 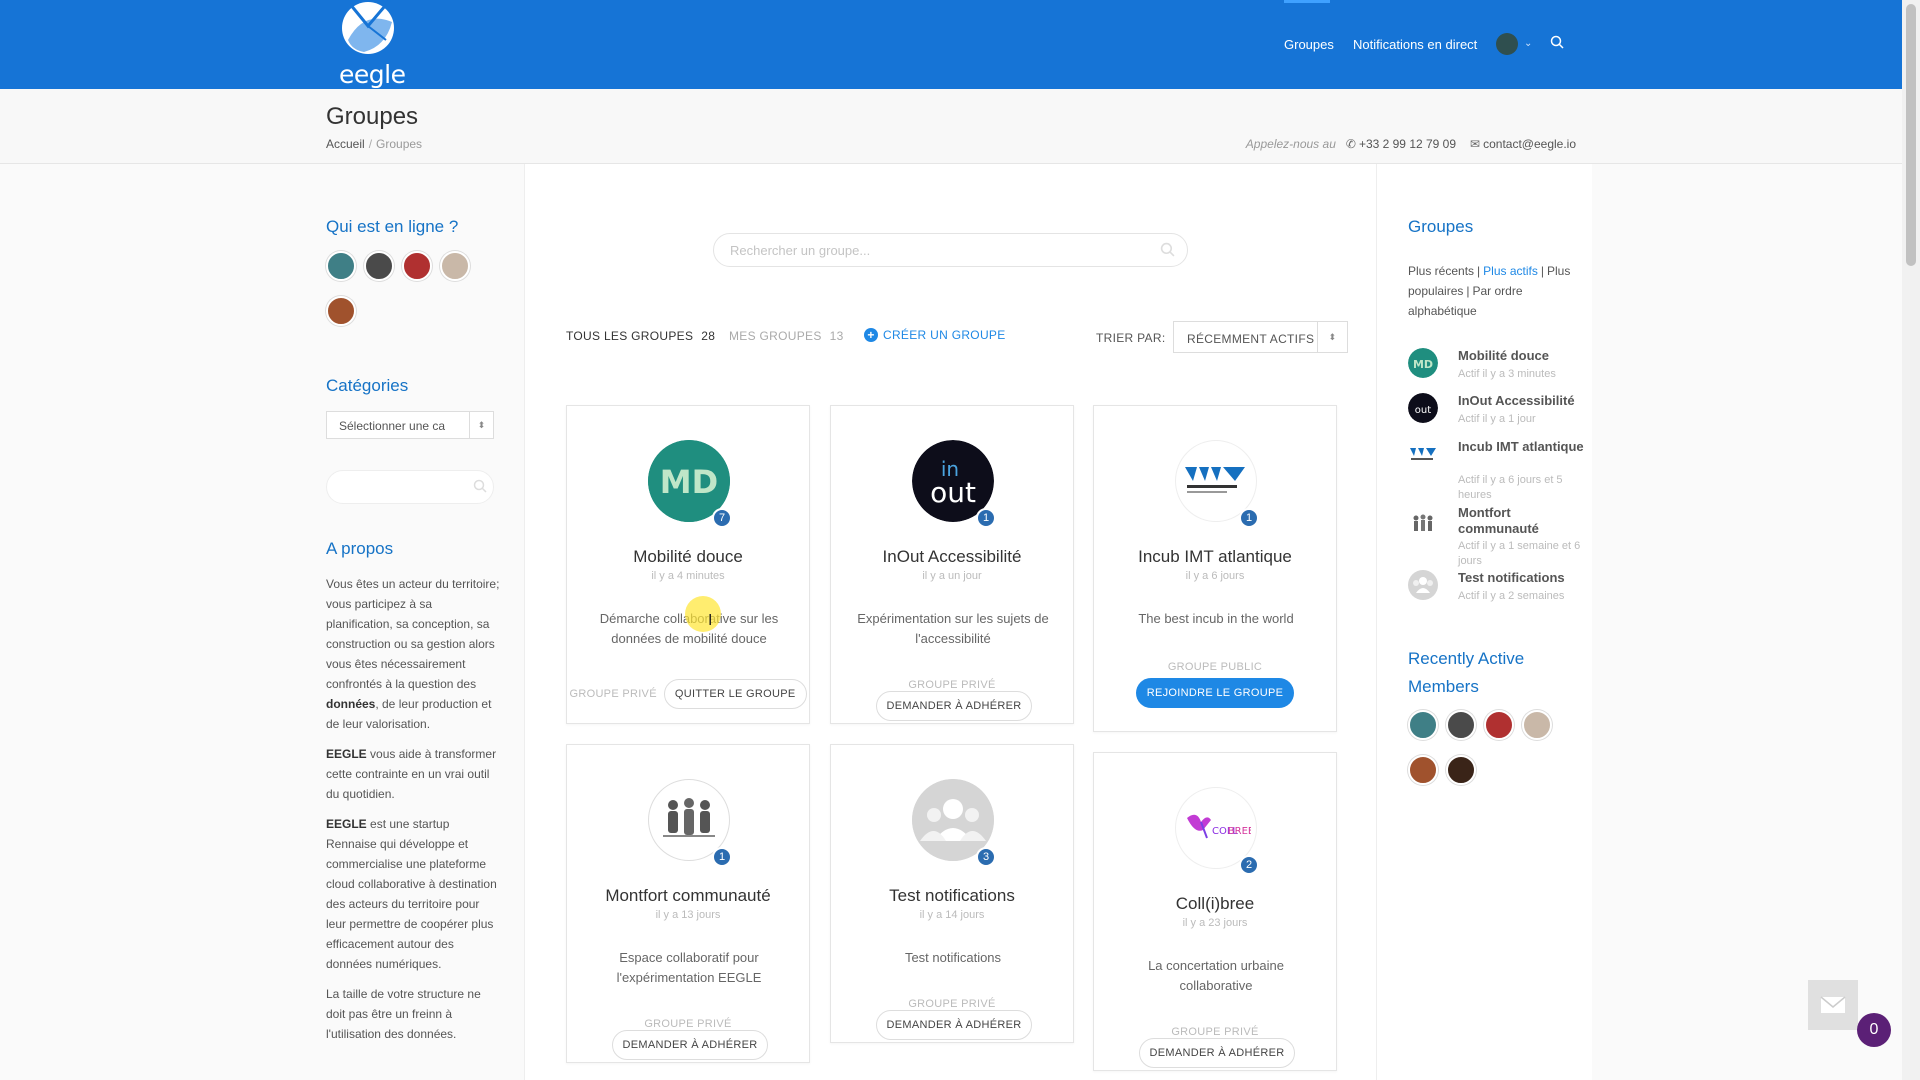 What do you see at coordinates (703, 614) in the screenshot?
I see `cursor-highlight` at bounding box center [703, 614].